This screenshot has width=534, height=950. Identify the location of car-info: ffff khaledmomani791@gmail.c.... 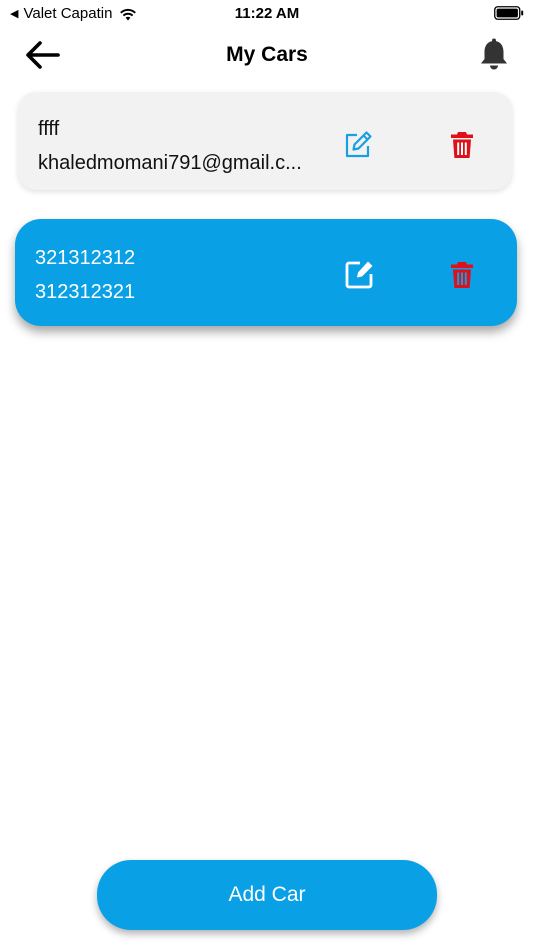
(170, 146).